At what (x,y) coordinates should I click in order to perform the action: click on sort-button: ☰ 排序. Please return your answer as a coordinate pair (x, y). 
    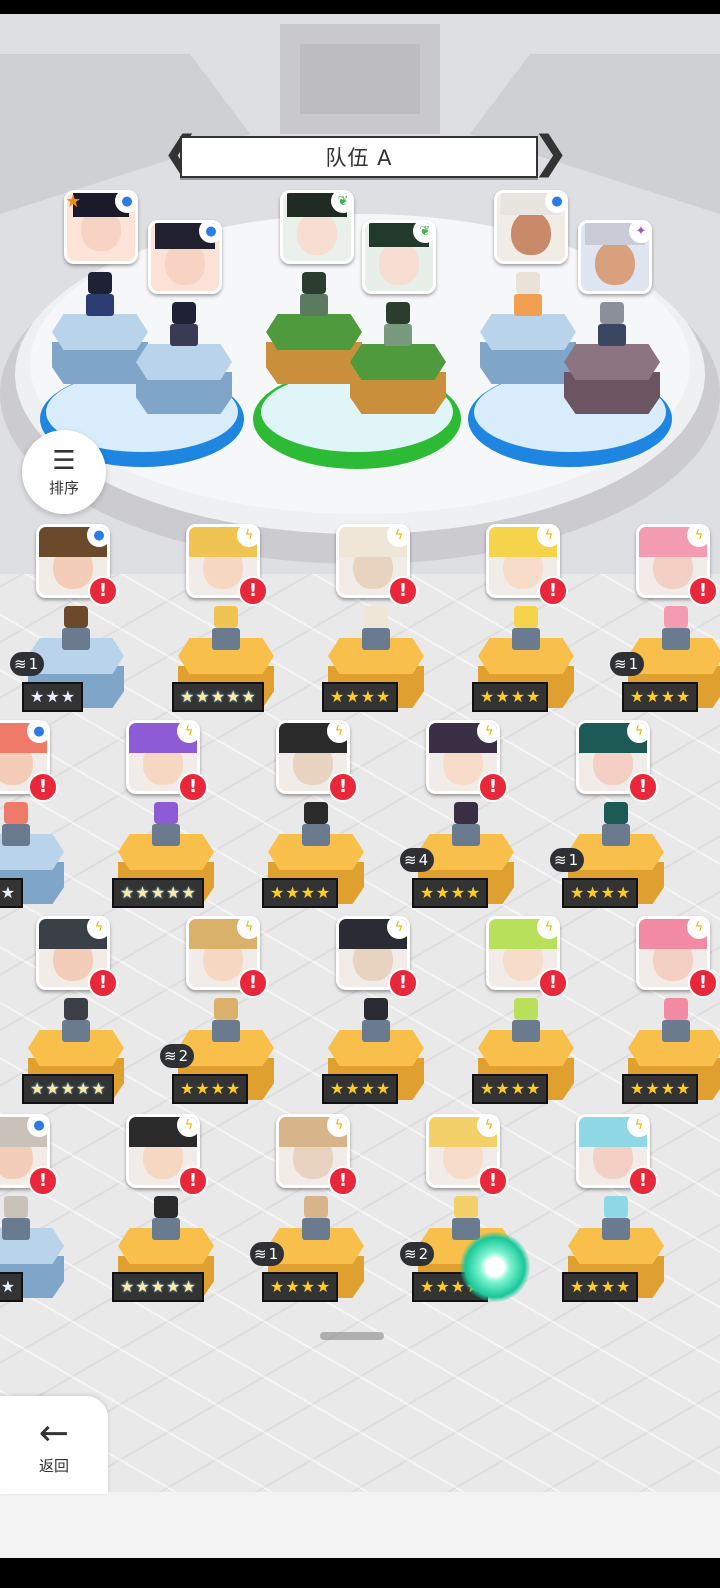
    Looking at the image, I should click on (64, 472).